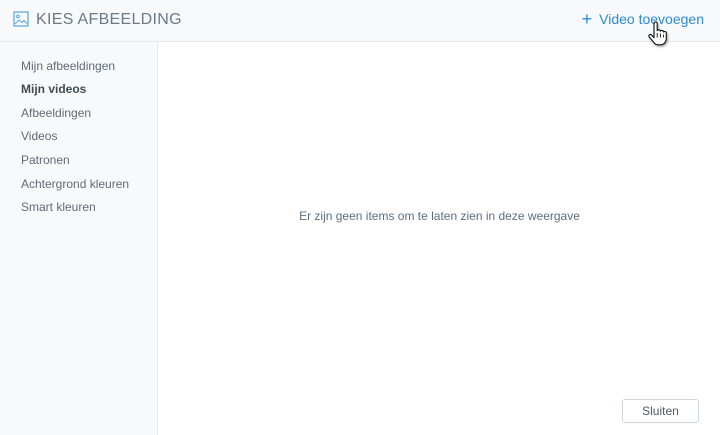  Describe the element at coordinates (21, 19) in the screenshot. I see `image-icon` at that location.